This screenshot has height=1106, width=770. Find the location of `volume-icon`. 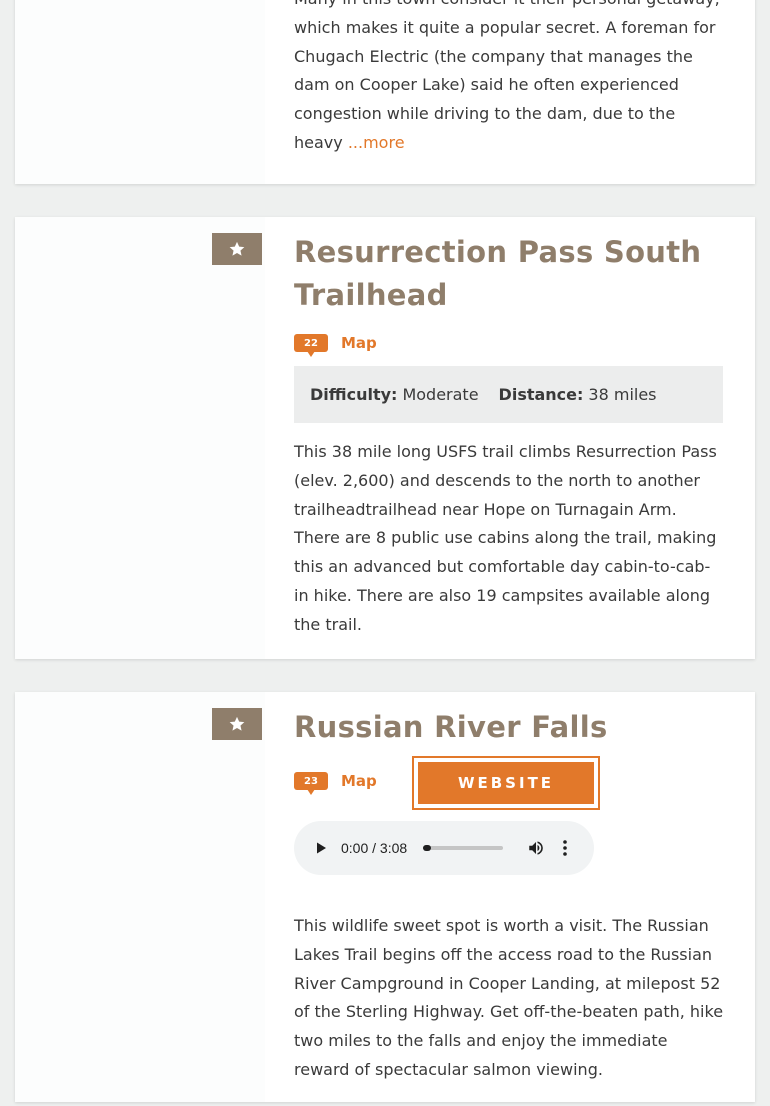

volume-icon is located at coordinates (536, 848).